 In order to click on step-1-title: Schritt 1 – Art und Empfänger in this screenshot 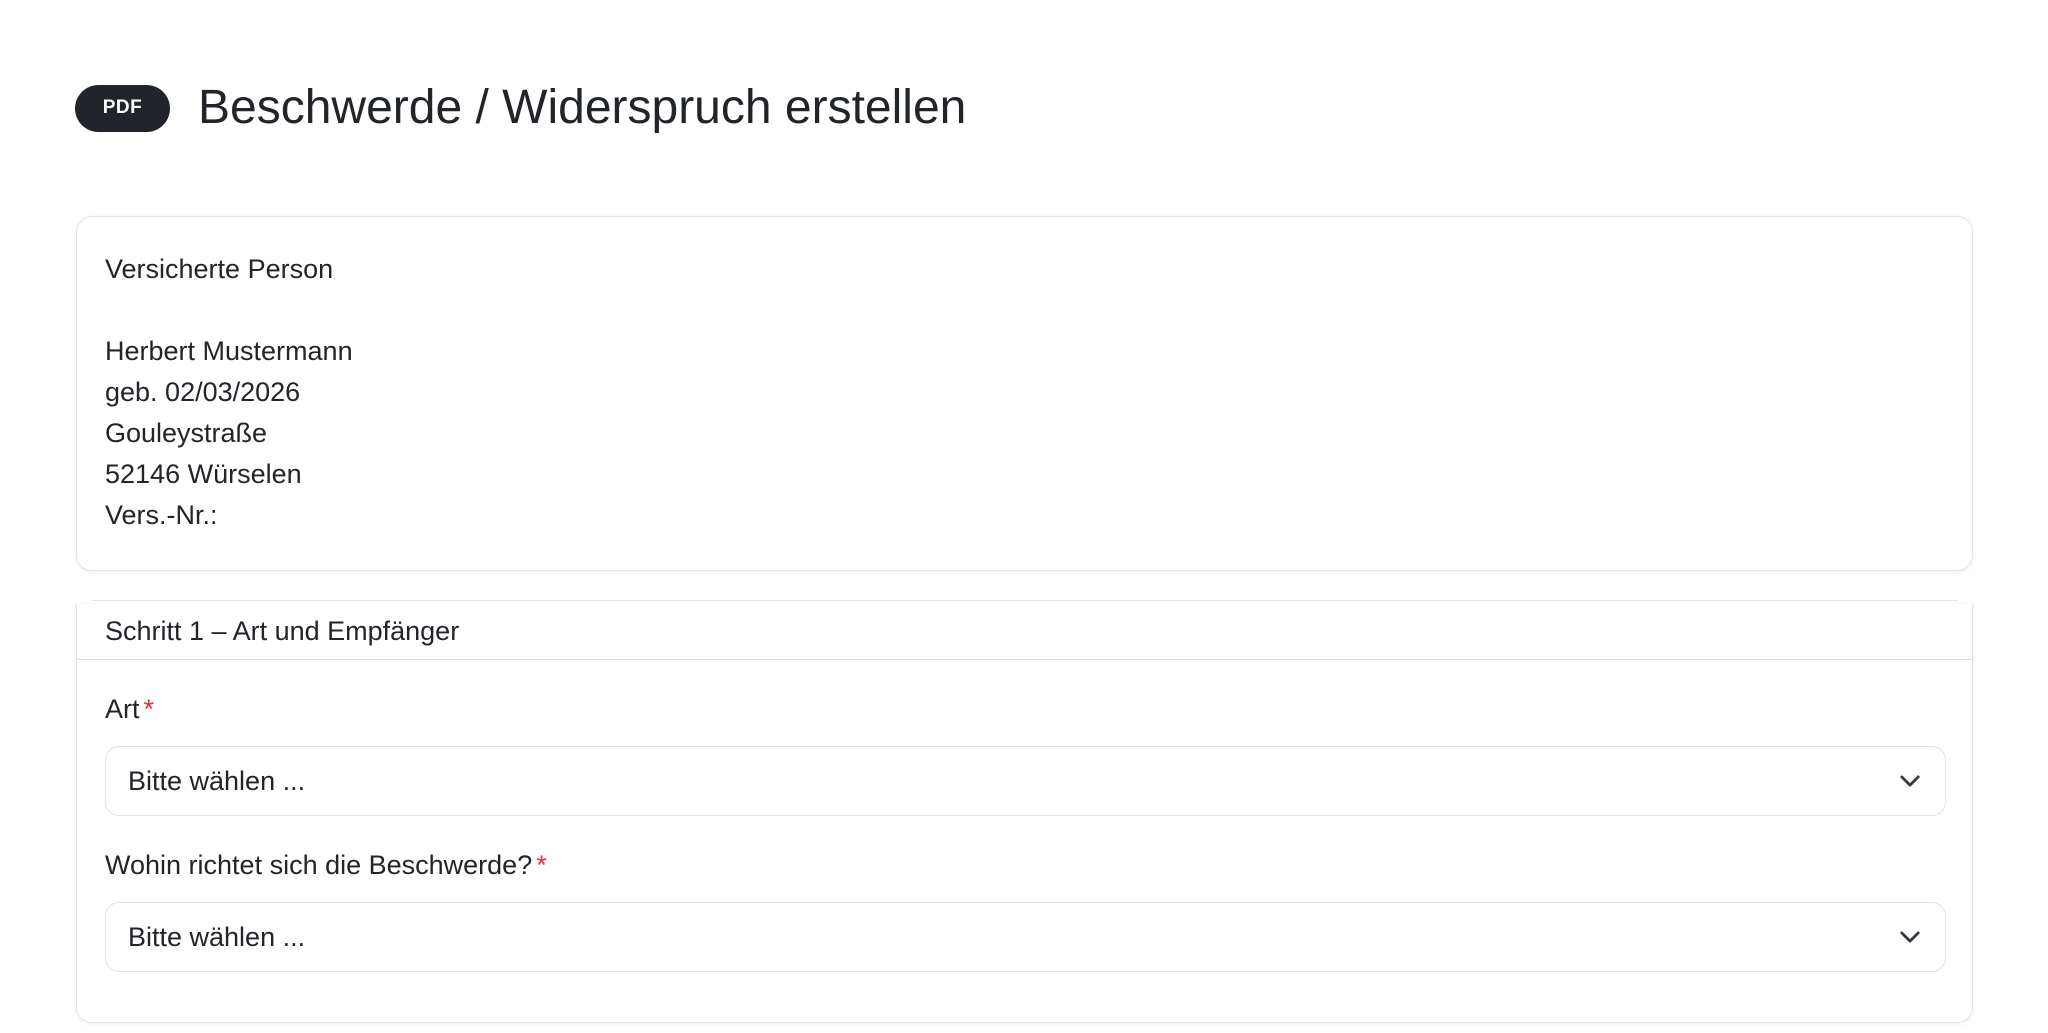, I will do `click(1024, 632)`.